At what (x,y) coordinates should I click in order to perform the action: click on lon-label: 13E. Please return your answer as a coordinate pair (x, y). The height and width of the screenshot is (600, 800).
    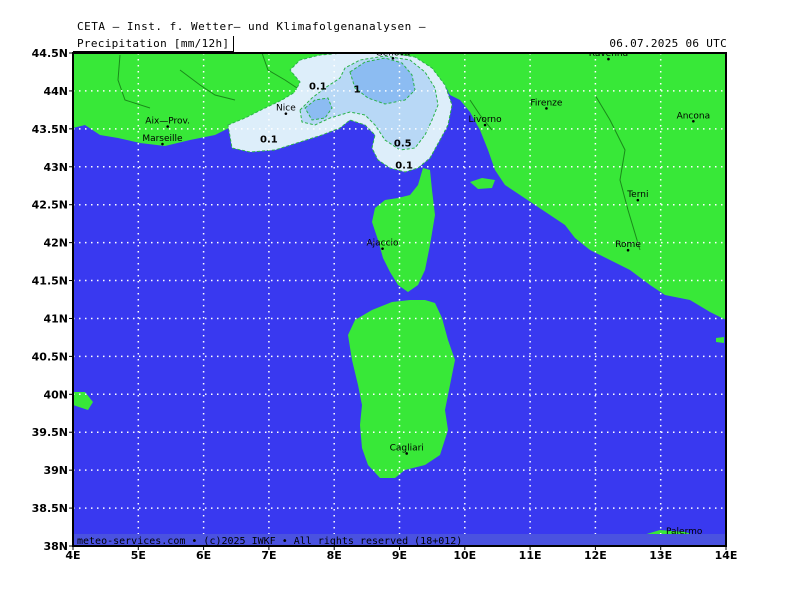
    Looking at the image, I should click on (660, 555).